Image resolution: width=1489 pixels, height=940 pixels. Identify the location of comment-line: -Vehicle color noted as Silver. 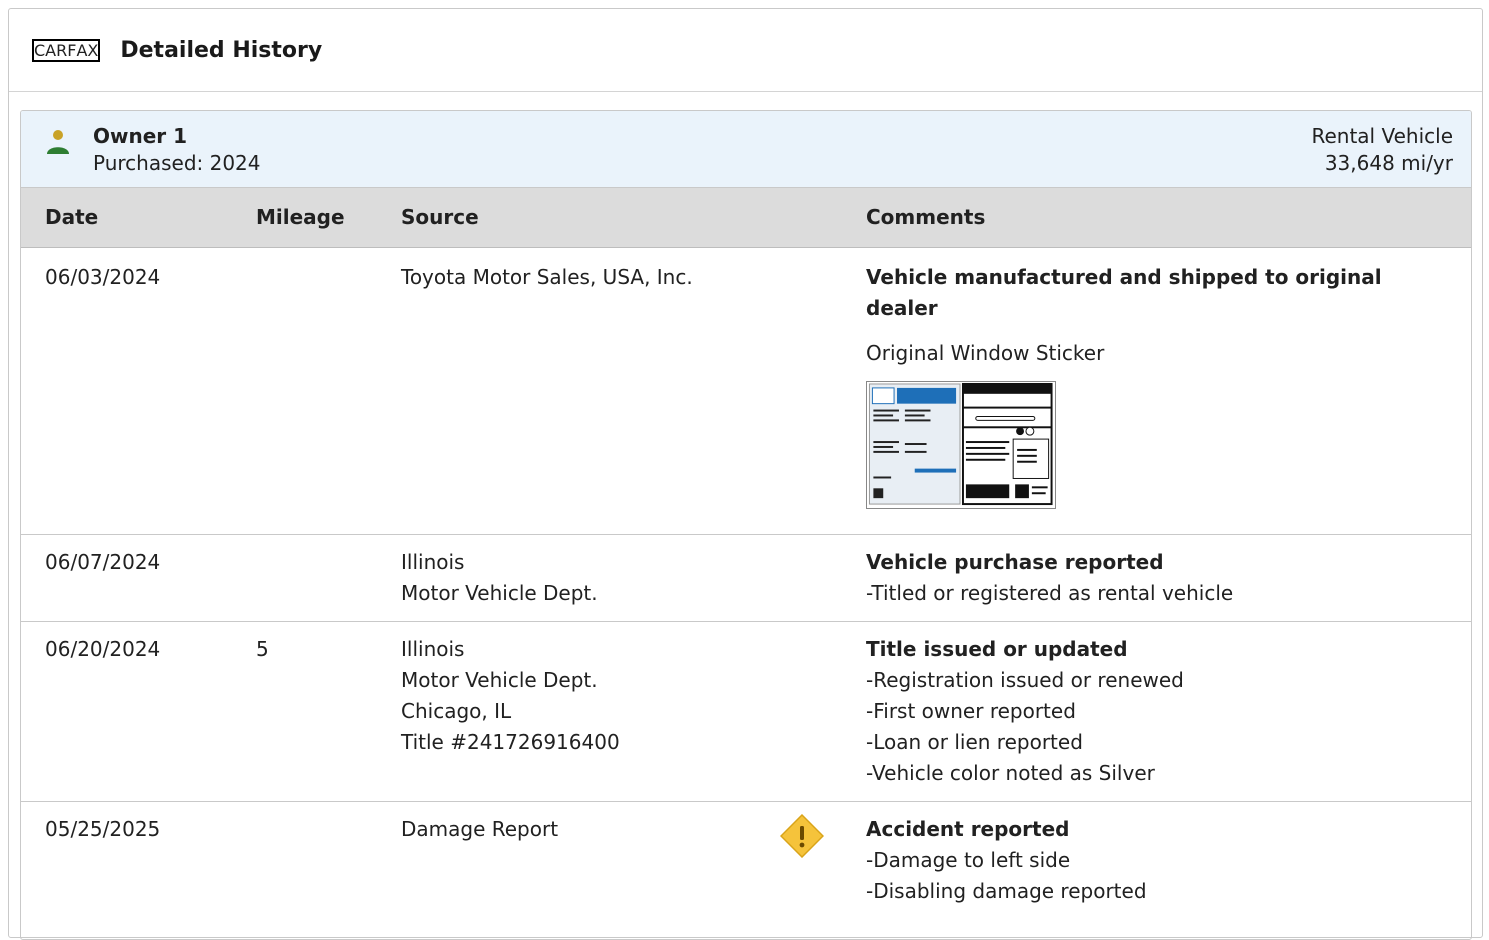
(1010, 773).